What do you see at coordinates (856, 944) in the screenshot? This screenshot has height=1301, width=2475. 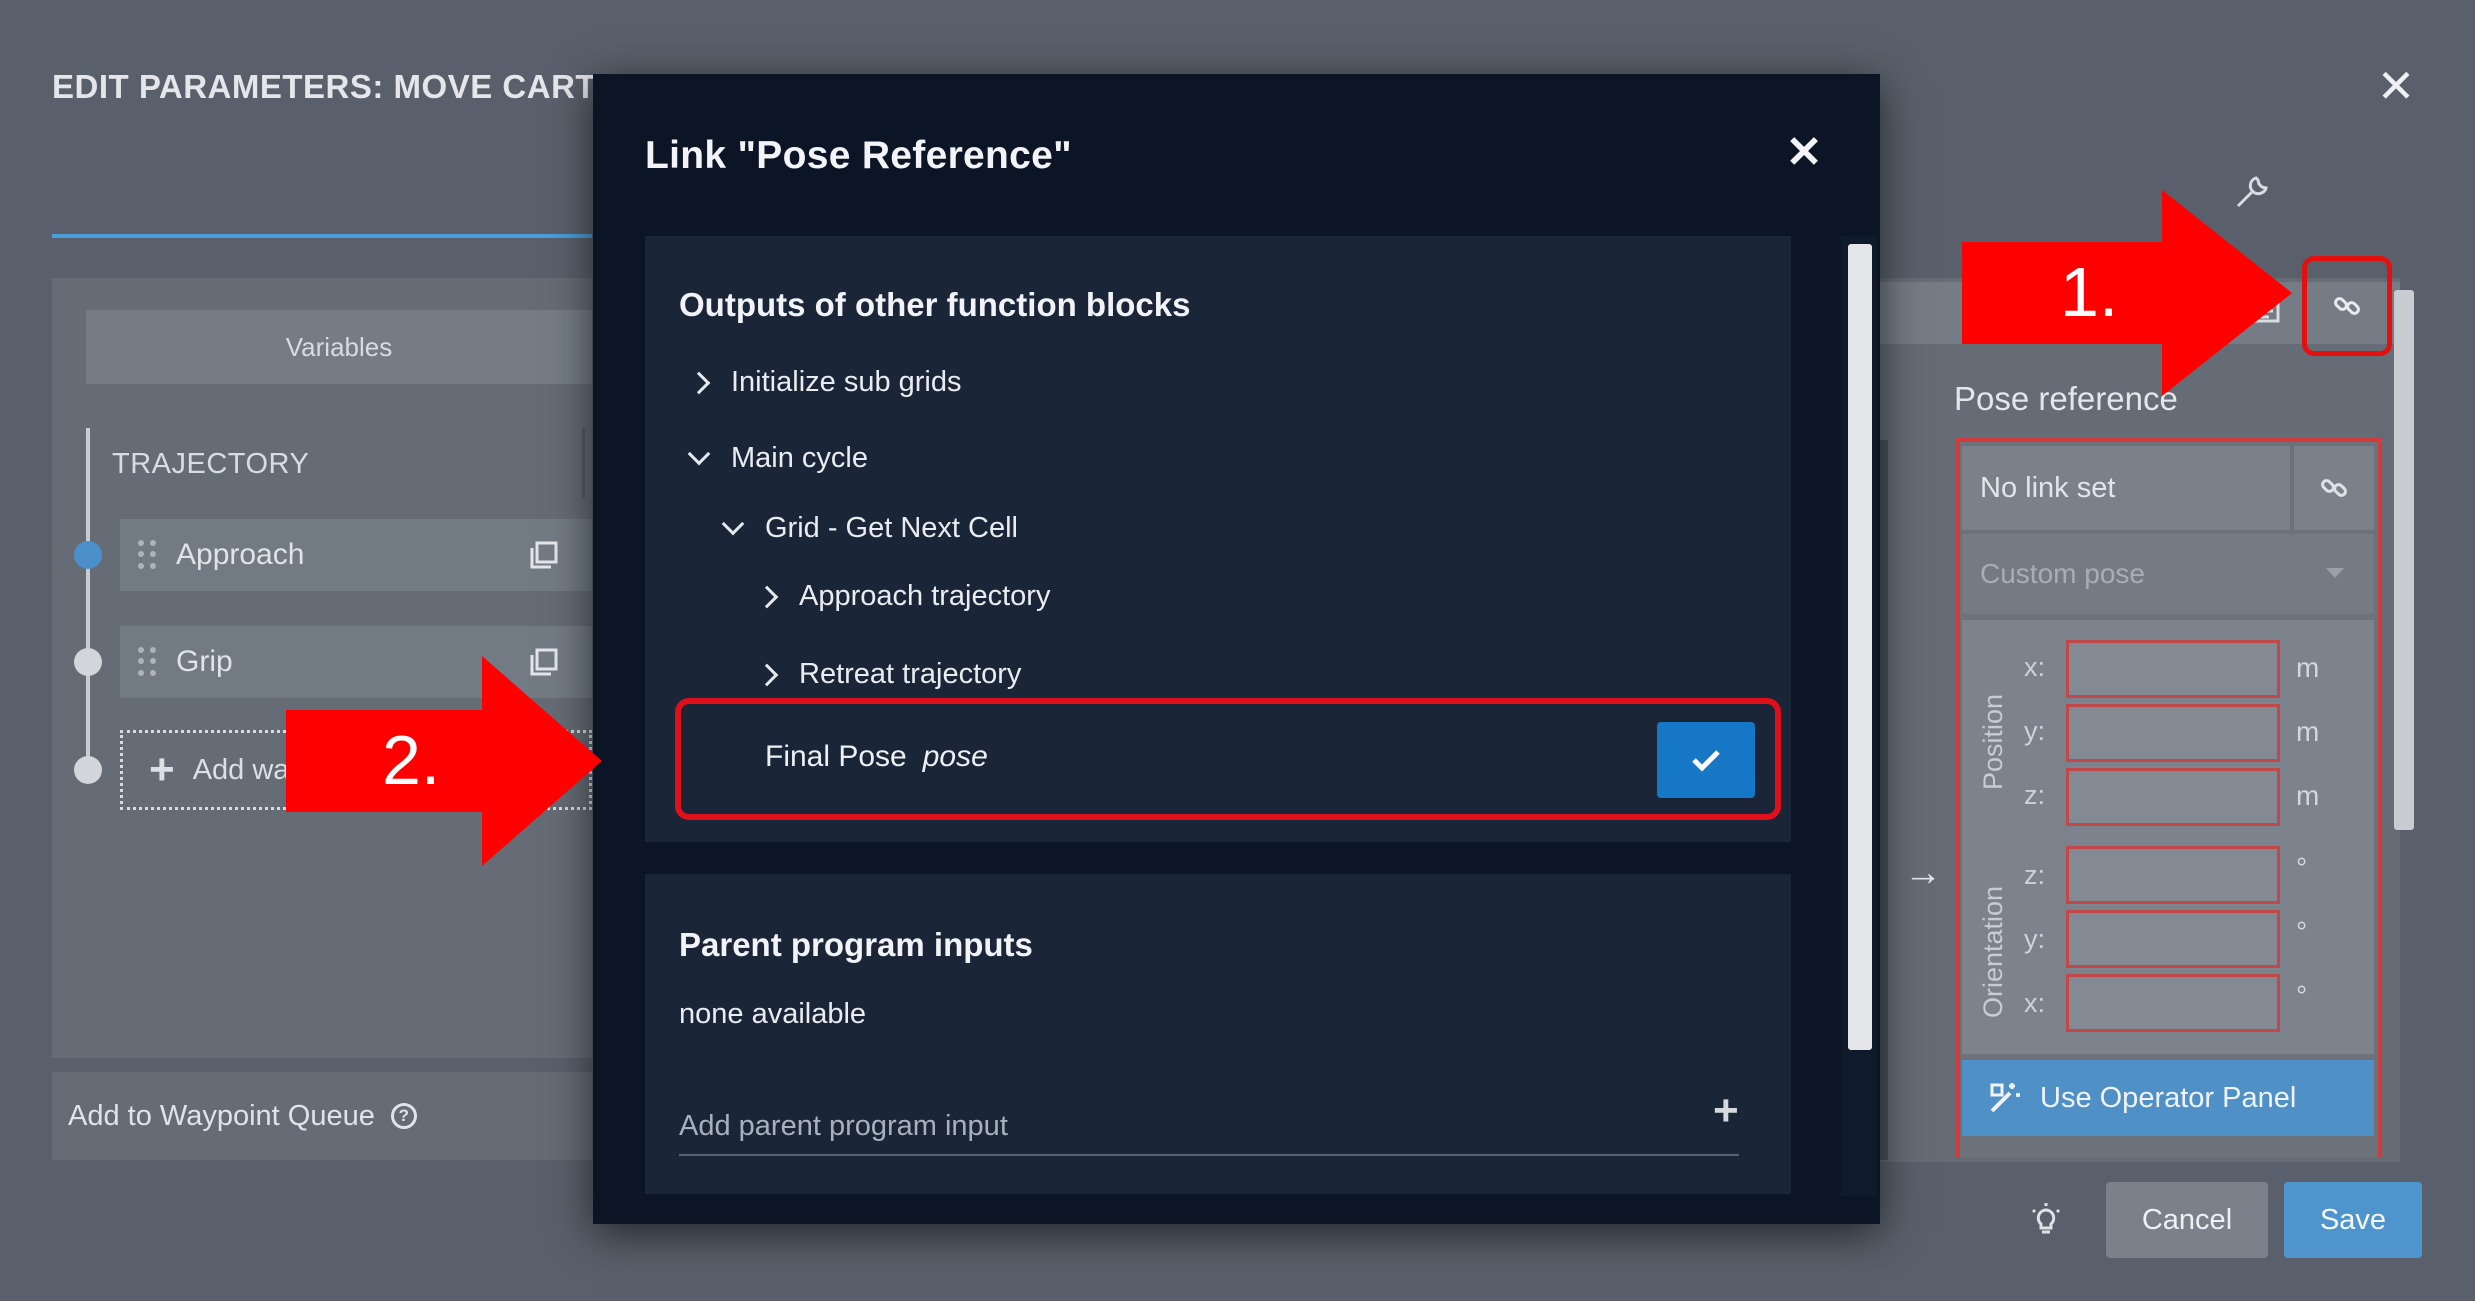 I see `parent-inputs-heading: Parent program inputs` at bounding box center [856, 944].